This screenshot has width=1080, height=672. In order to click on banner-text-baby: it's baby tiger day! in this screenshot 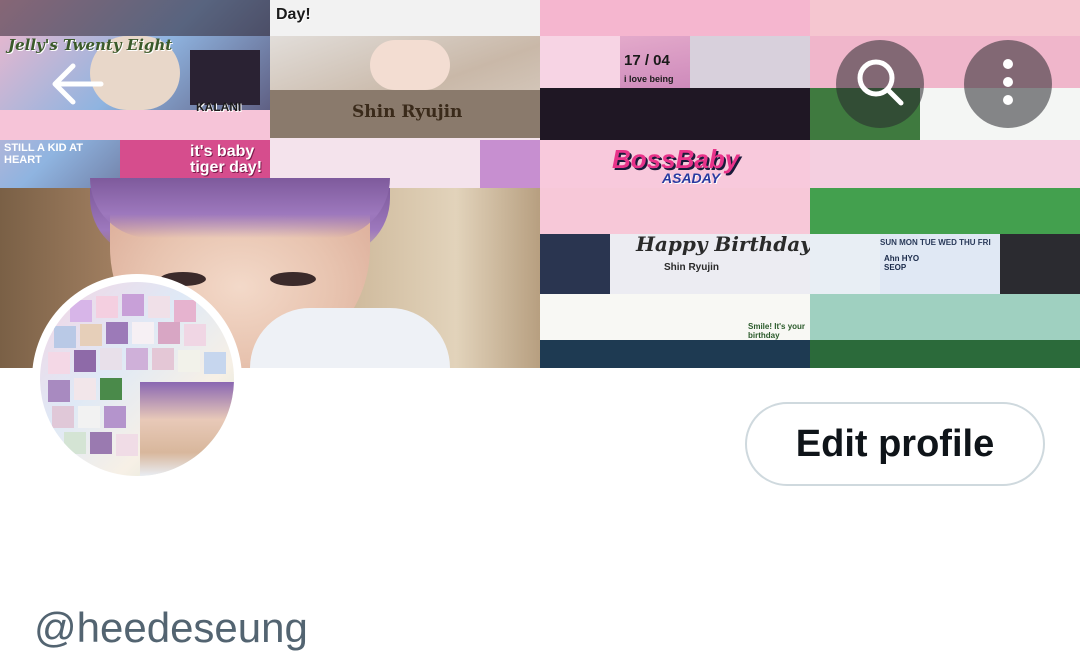, I will do `click(226, 159)`.